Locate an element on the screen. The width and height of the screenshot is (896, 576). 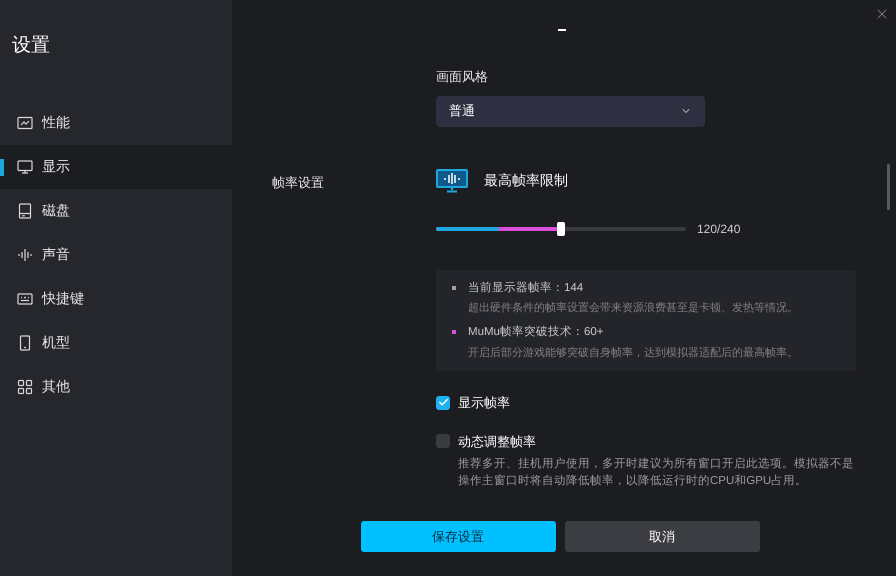
scrollbar is located at coordinates (888, 187).